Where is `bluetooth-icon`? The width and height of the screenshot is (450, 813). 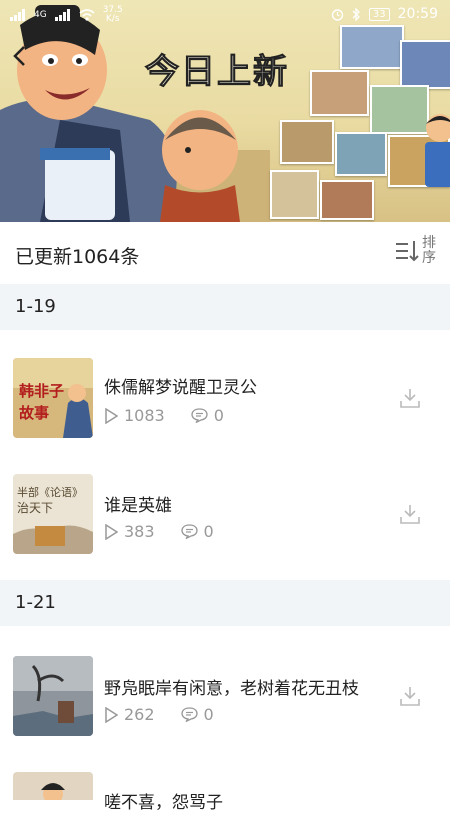 bluetooth-icon is located at coordinates (356, 14).